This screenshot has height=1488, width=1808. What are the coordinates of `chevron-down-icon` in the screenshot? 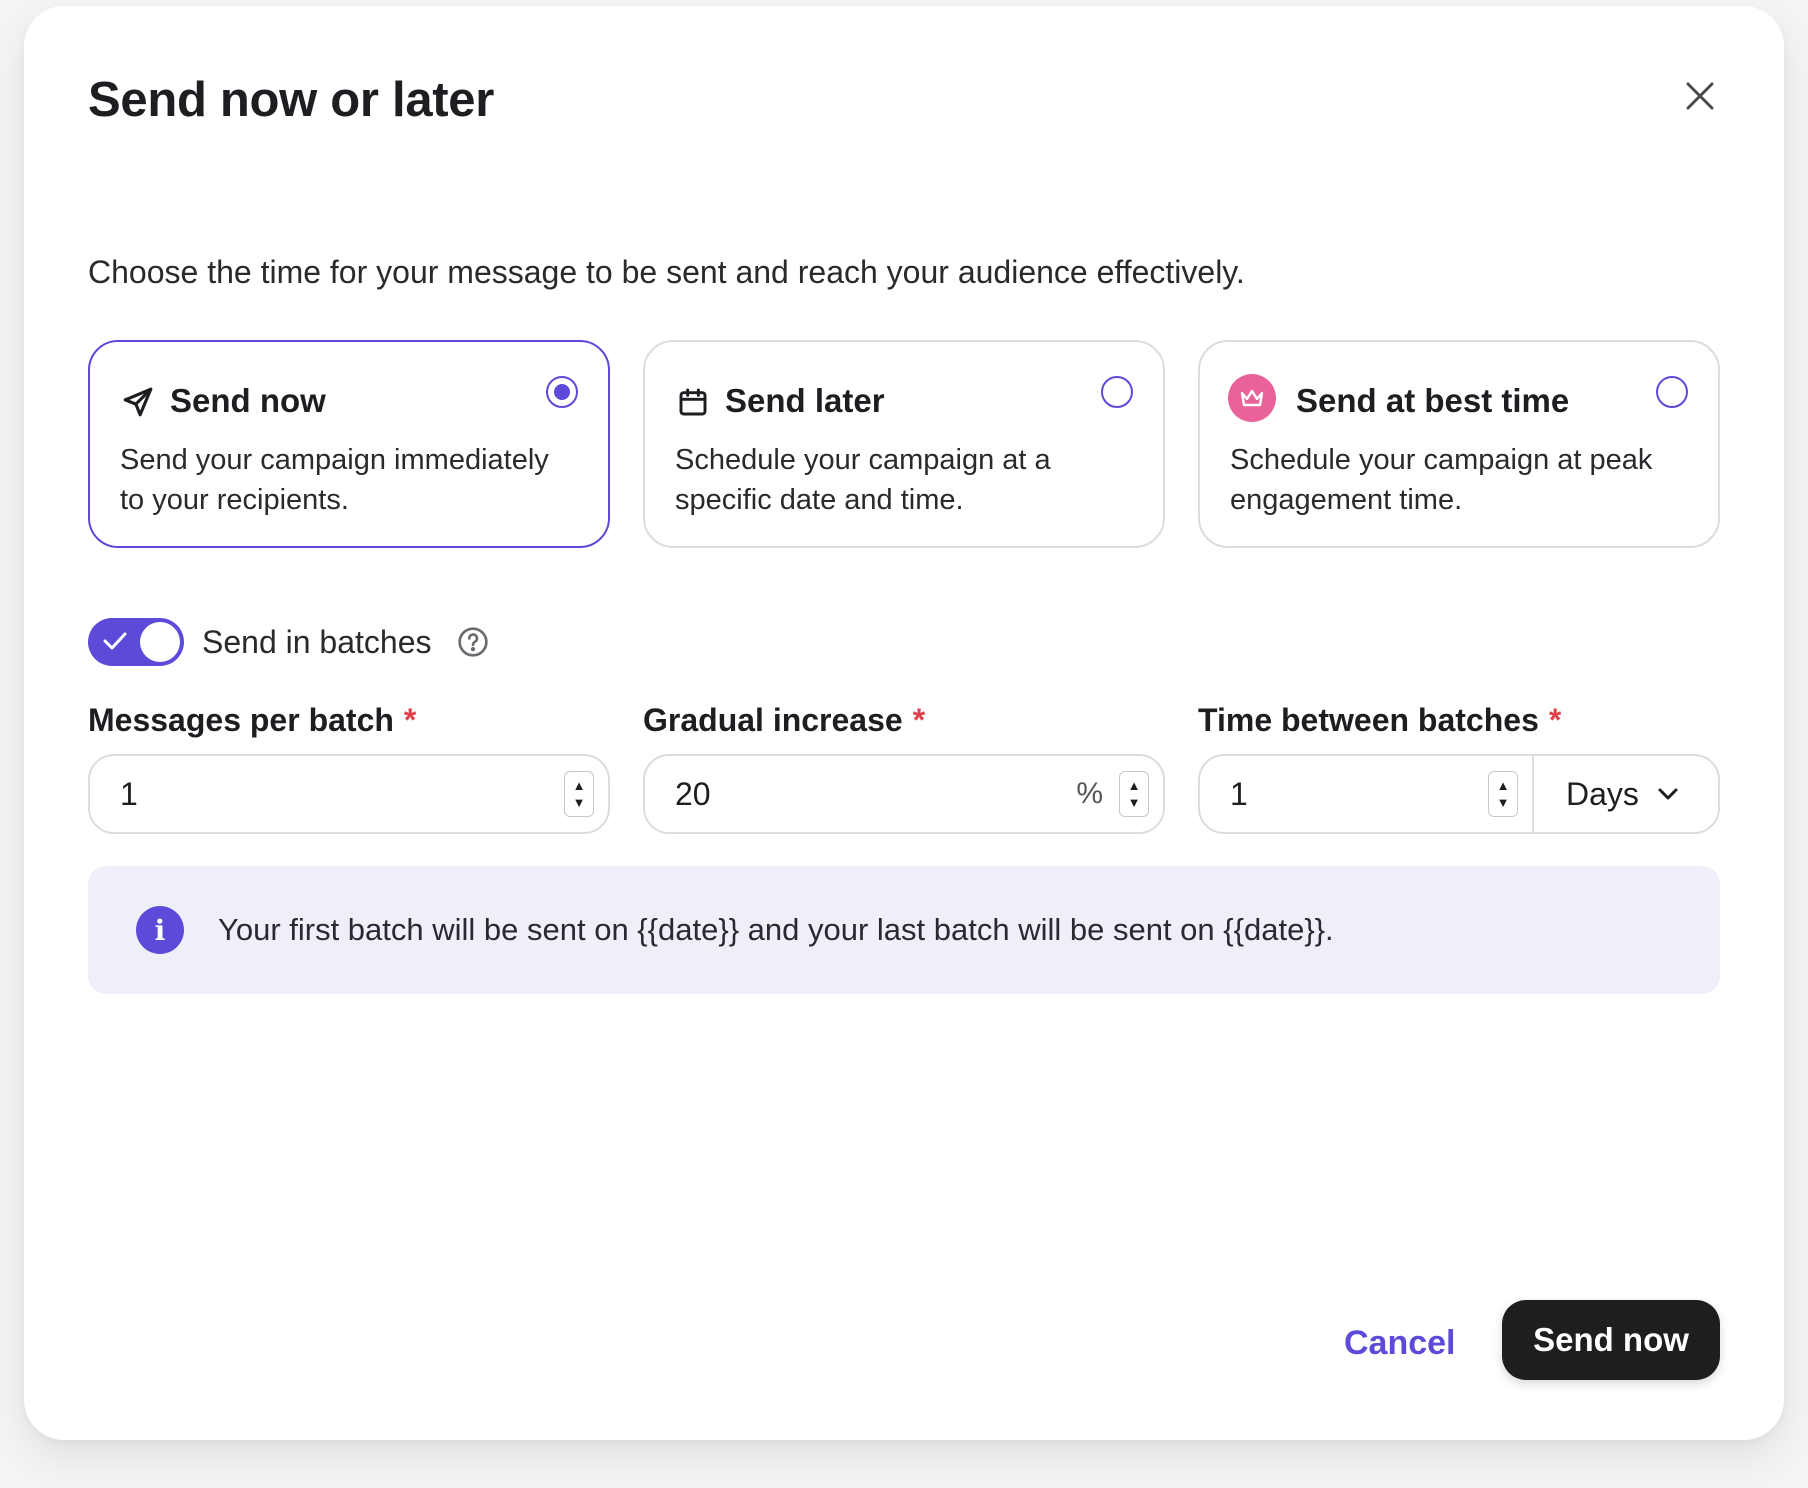 It's located at (1668, 794).